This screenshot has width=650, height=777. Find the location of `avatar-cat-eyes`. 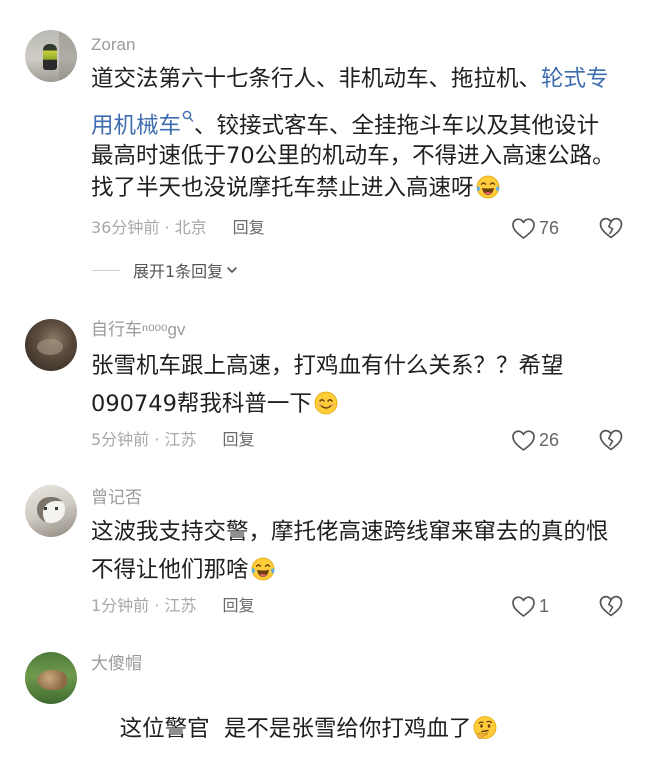

avatar-cat-eyes is located at coordinates (51, 508).